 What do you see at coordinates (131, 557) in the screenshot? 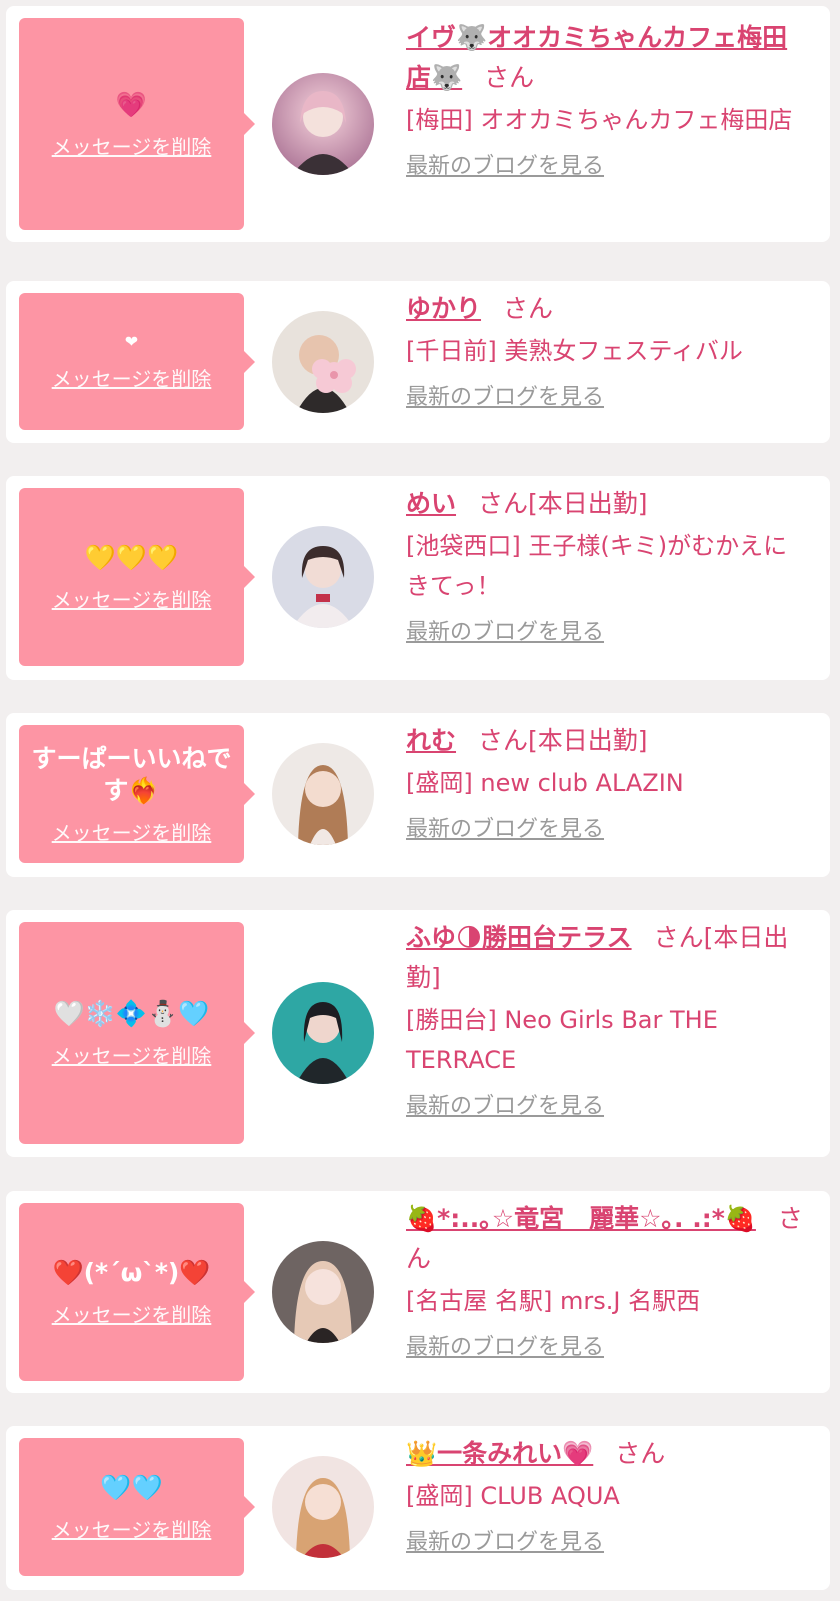
I see `message-text: 💛💛💛` at bounding box center [131, 557].